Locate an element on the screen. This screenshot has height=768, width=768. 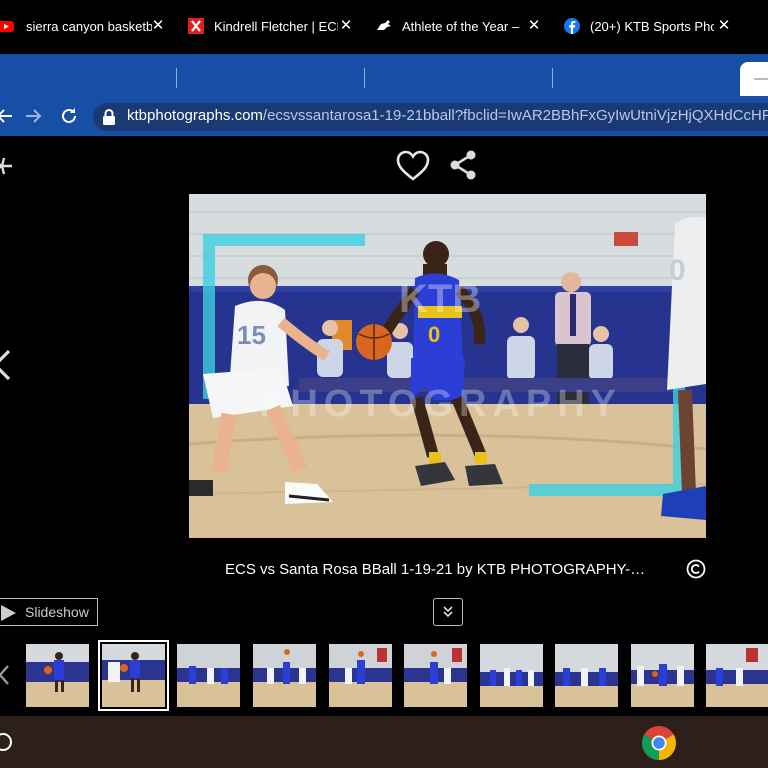
tab-facebook: (20+) KTB Sports Pho ✕ is located at coordinates (648, 26).